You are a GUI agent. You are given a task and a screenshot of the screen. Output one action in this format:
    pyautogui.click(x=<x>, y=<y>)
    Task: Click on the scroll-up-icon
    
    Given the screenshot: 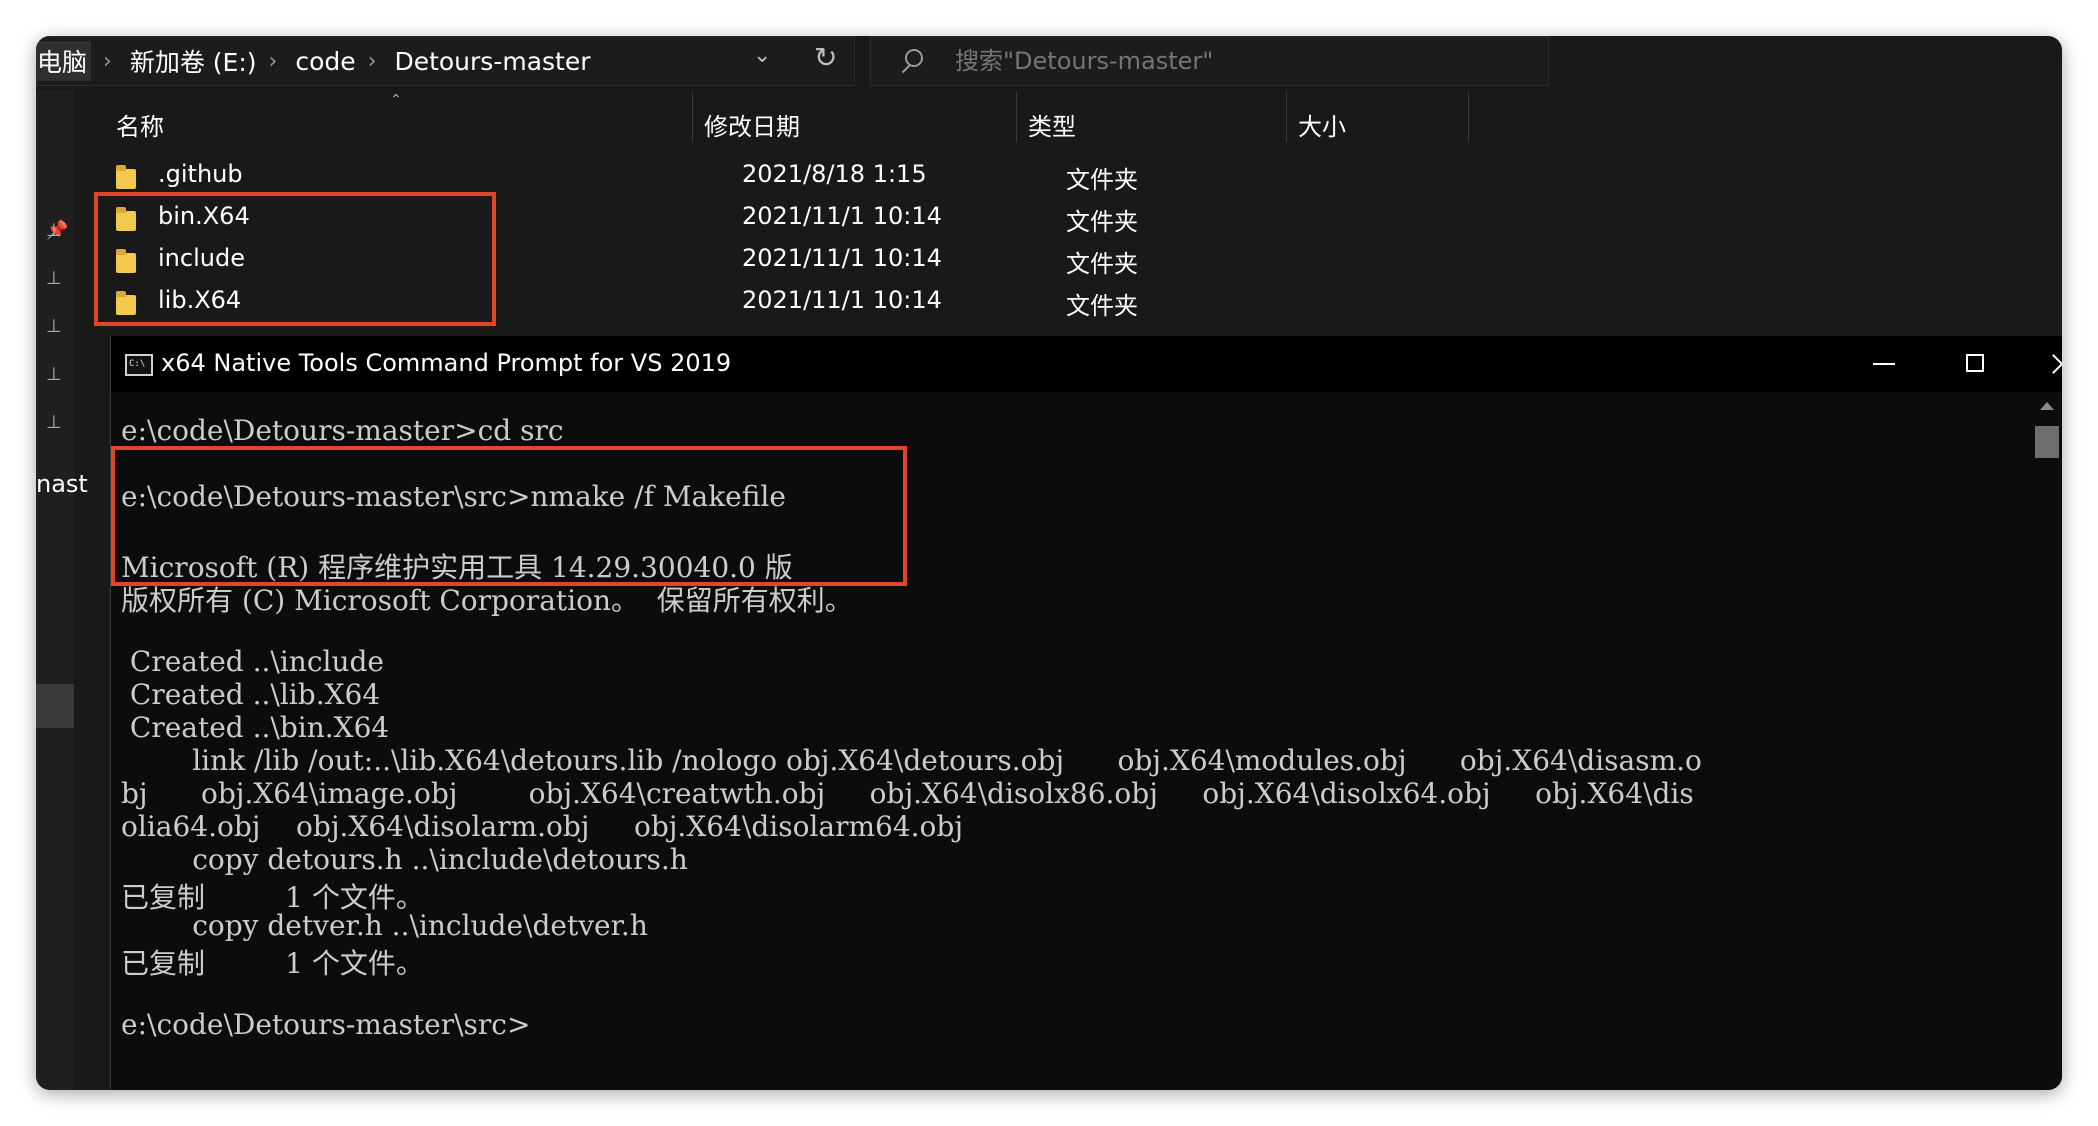 What is the action you would take?
    pyautogui.click(x=2047, y=406)
    